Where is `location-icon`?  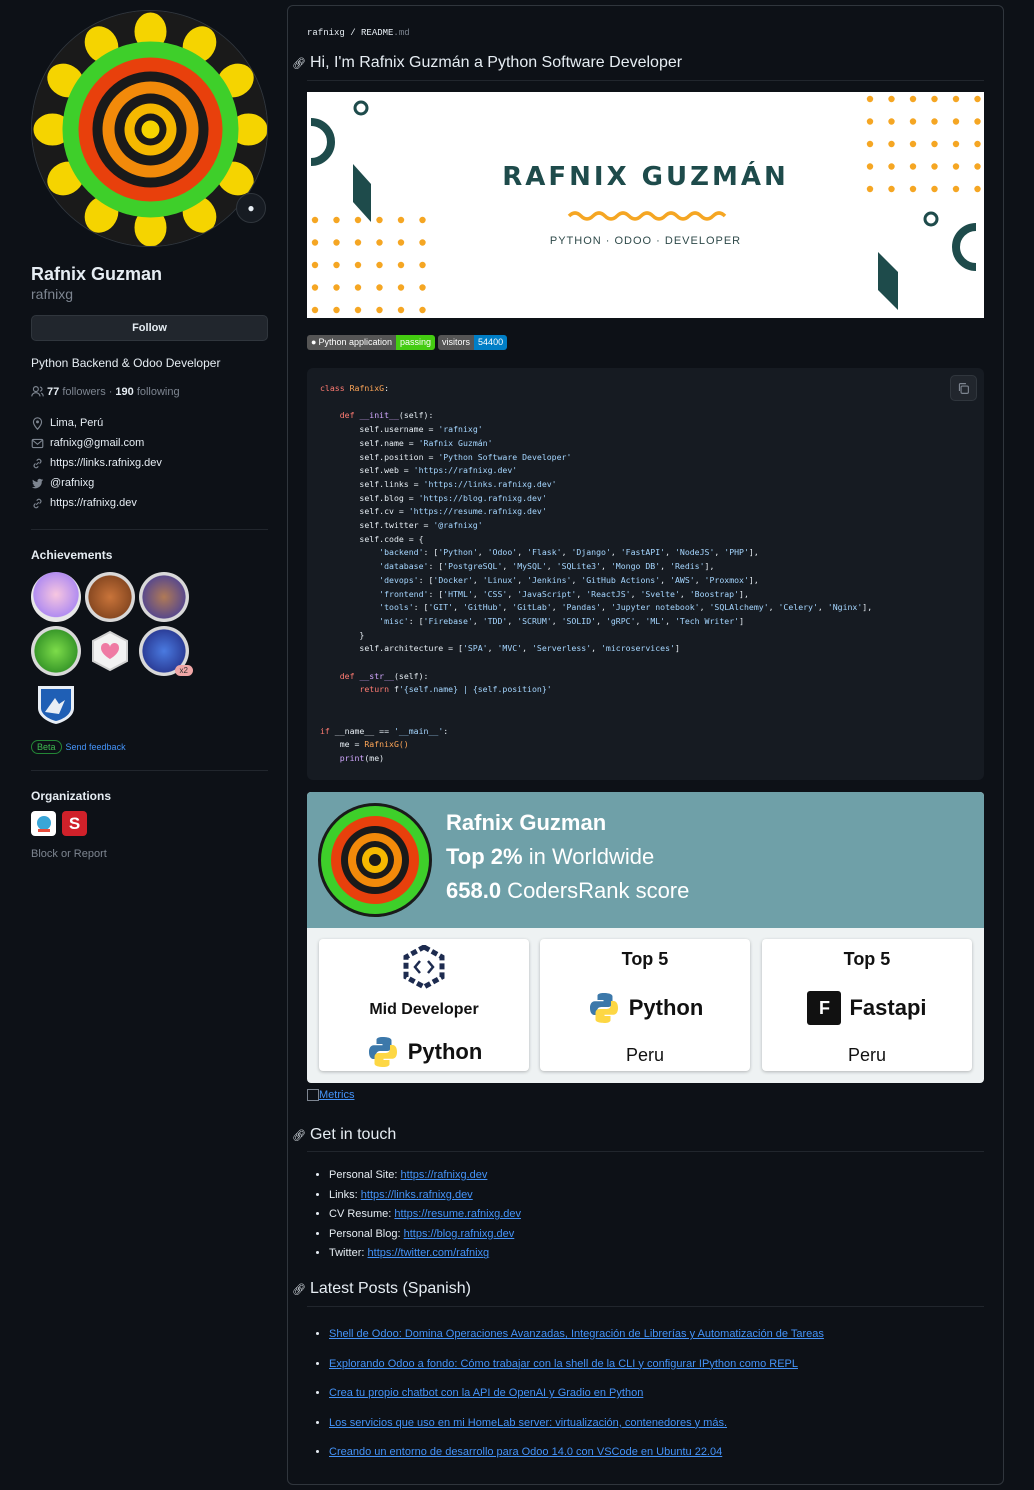 location-icon is located at coordinates (37, 423).